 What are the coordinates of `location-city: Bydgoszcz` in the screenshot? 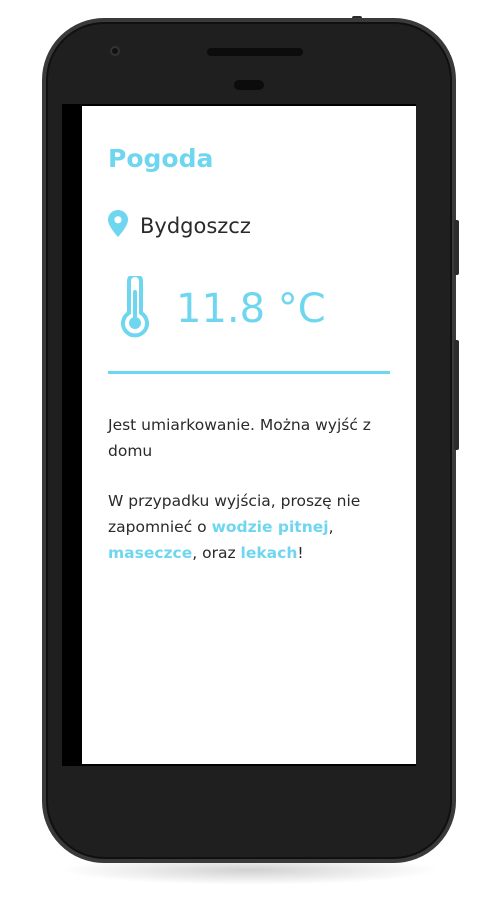 It's located at (195, 225).